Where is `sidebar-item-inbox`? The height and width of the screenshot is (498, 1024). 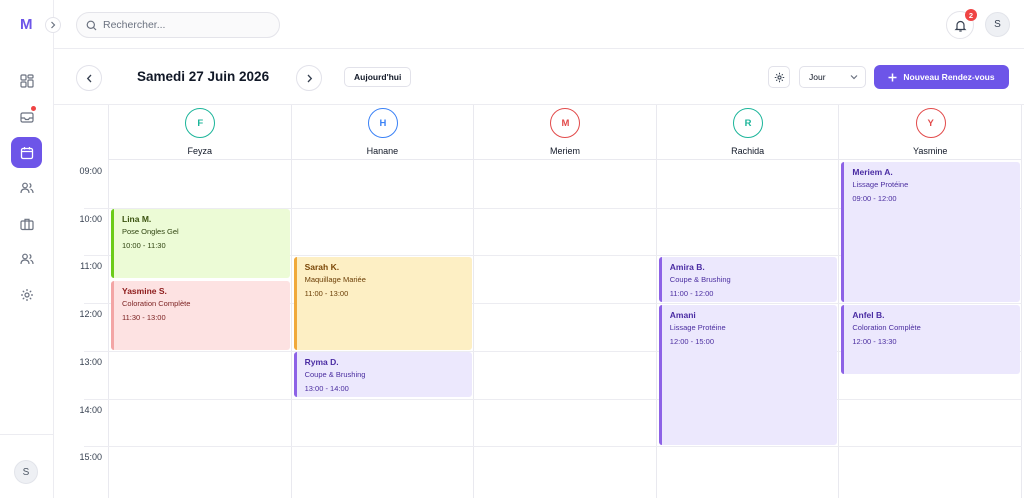
sidebar-item-inbox is located at coordinates (26, 116).